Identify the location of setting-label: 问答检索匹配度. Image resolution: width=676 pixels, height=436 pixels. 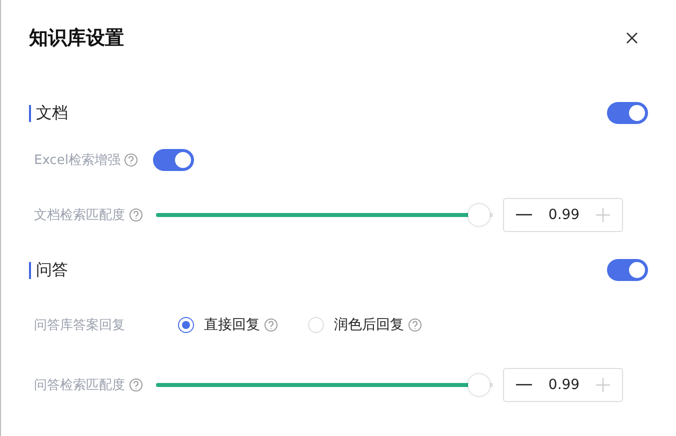
(79, 385).